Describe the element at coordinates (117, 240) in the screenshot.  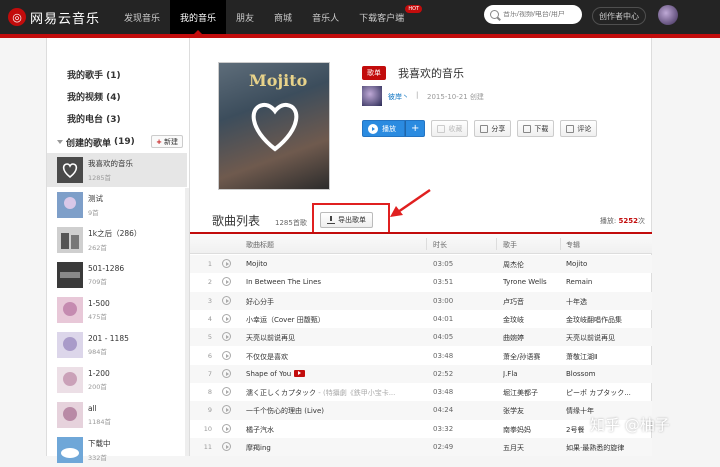
I see `playlist-item: 1k之后（286） 262首` at that location.